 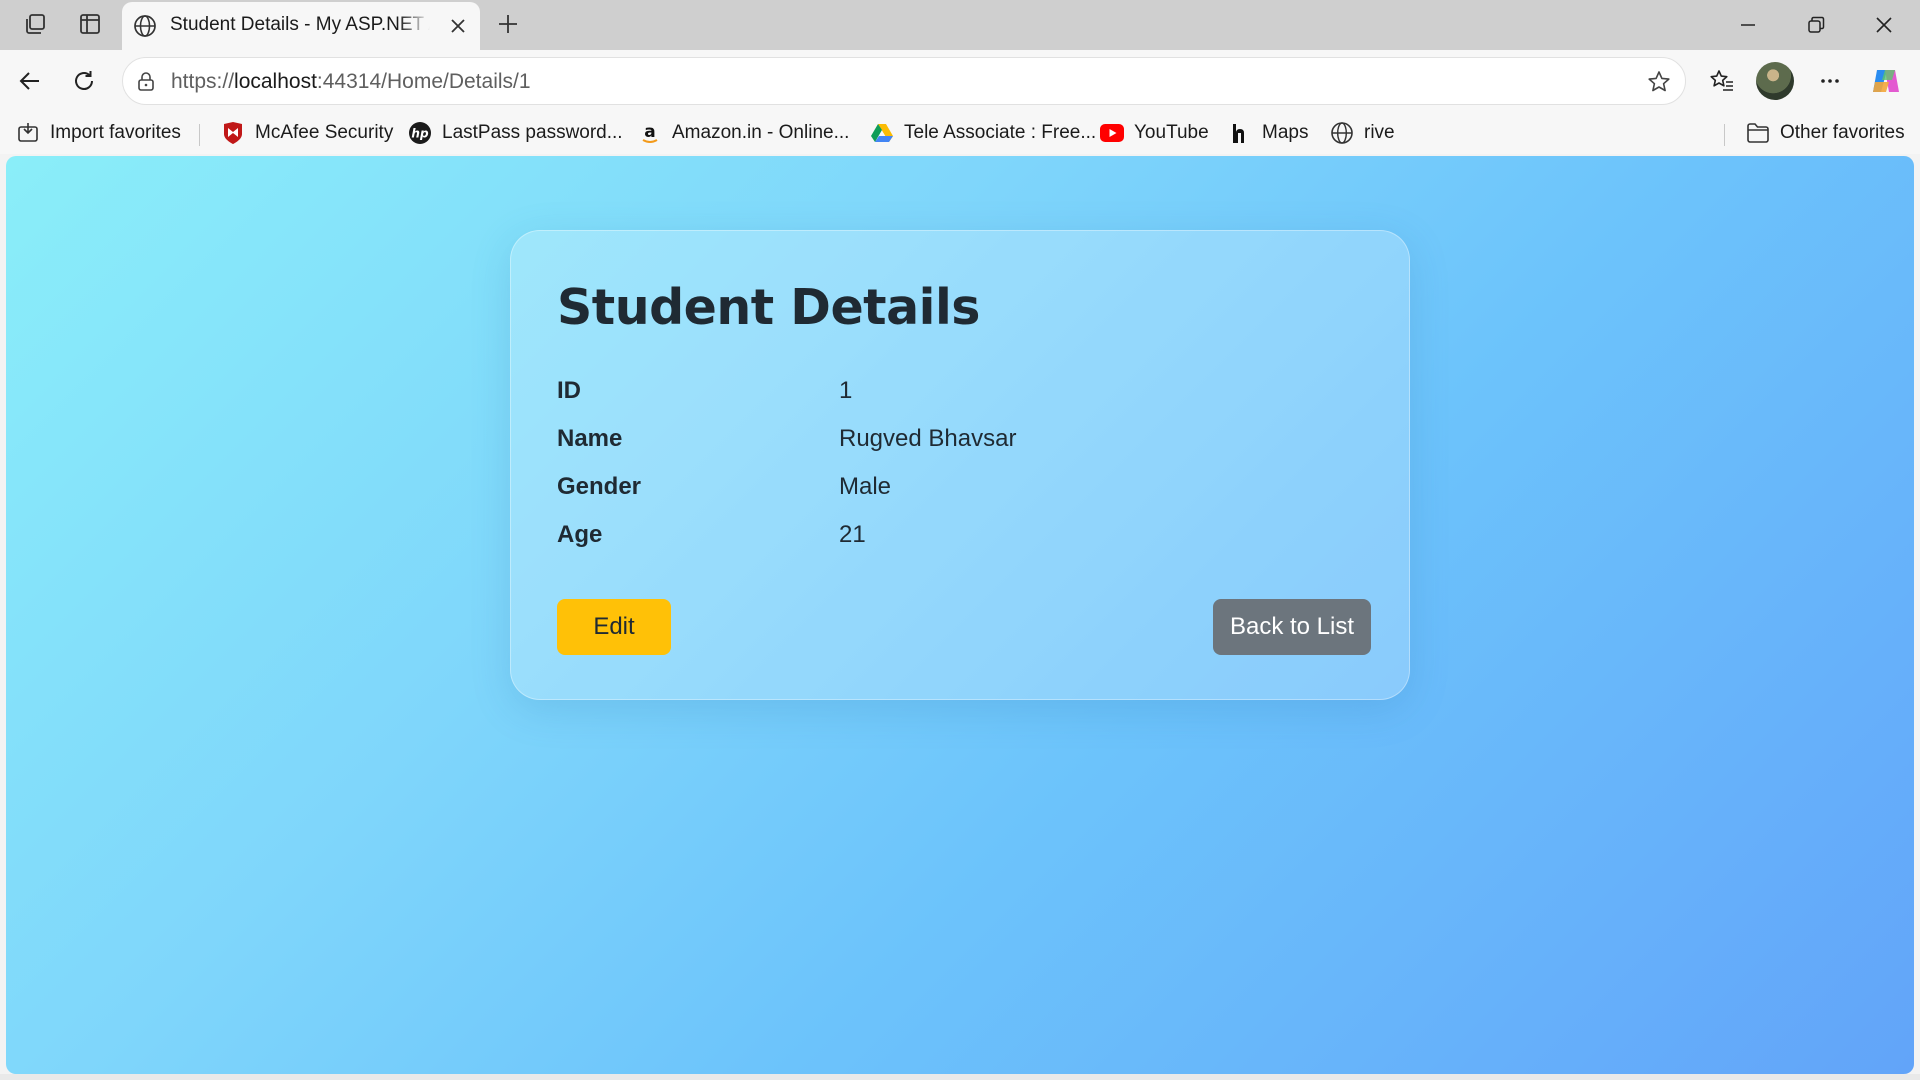 I want to click on detail-row-gender: Gender Male, so click(x=957, y=493).